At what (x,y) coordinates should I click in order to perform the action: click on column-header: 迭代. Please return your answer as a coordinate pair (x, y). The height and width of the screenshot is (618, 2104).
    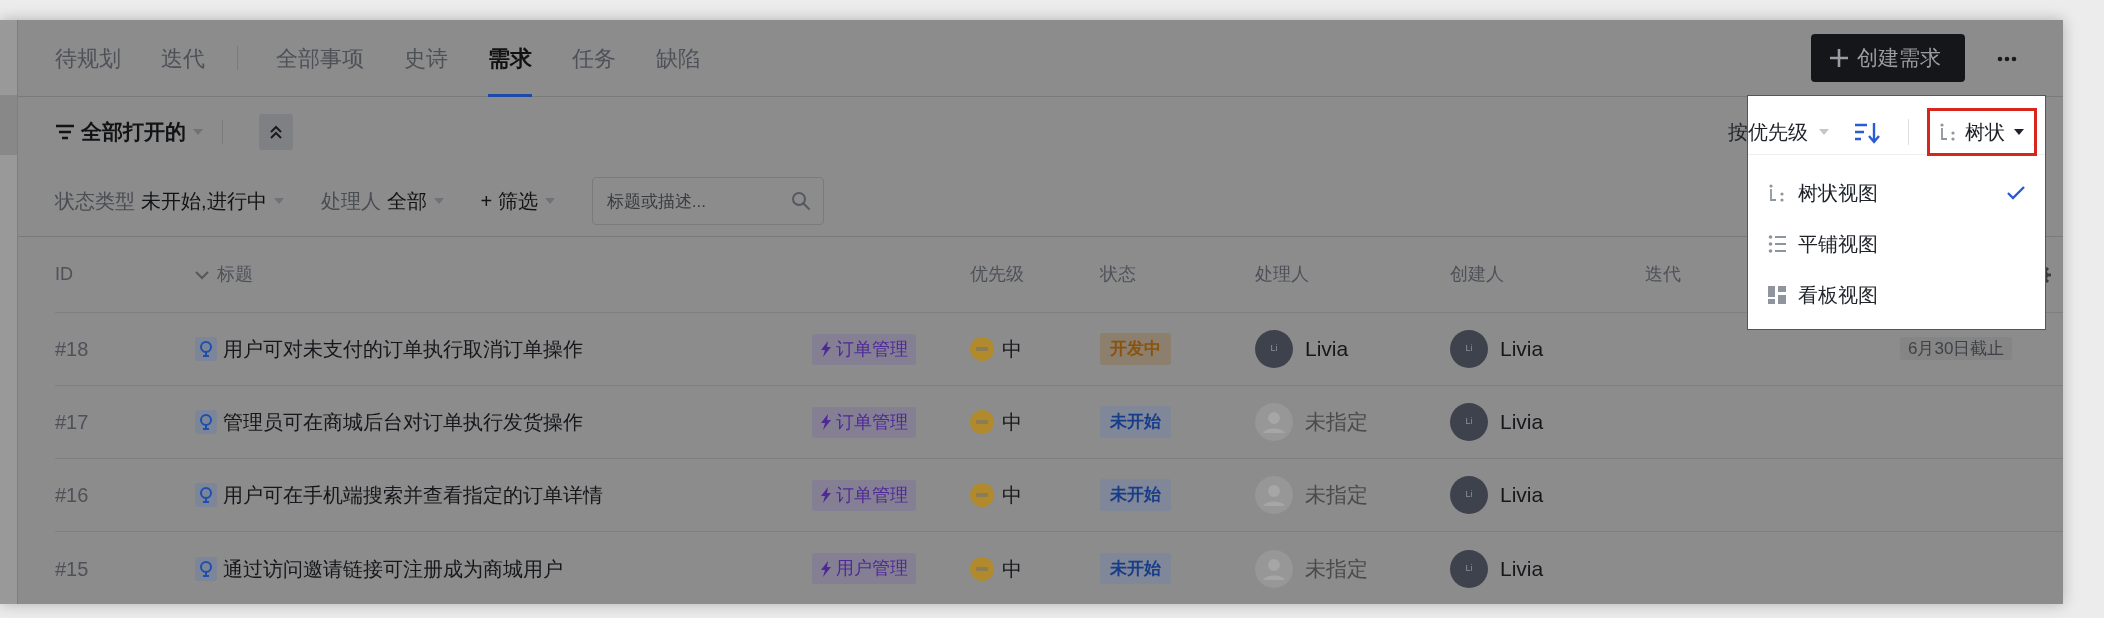
    Looking at the image, I should click on (1663, 274).